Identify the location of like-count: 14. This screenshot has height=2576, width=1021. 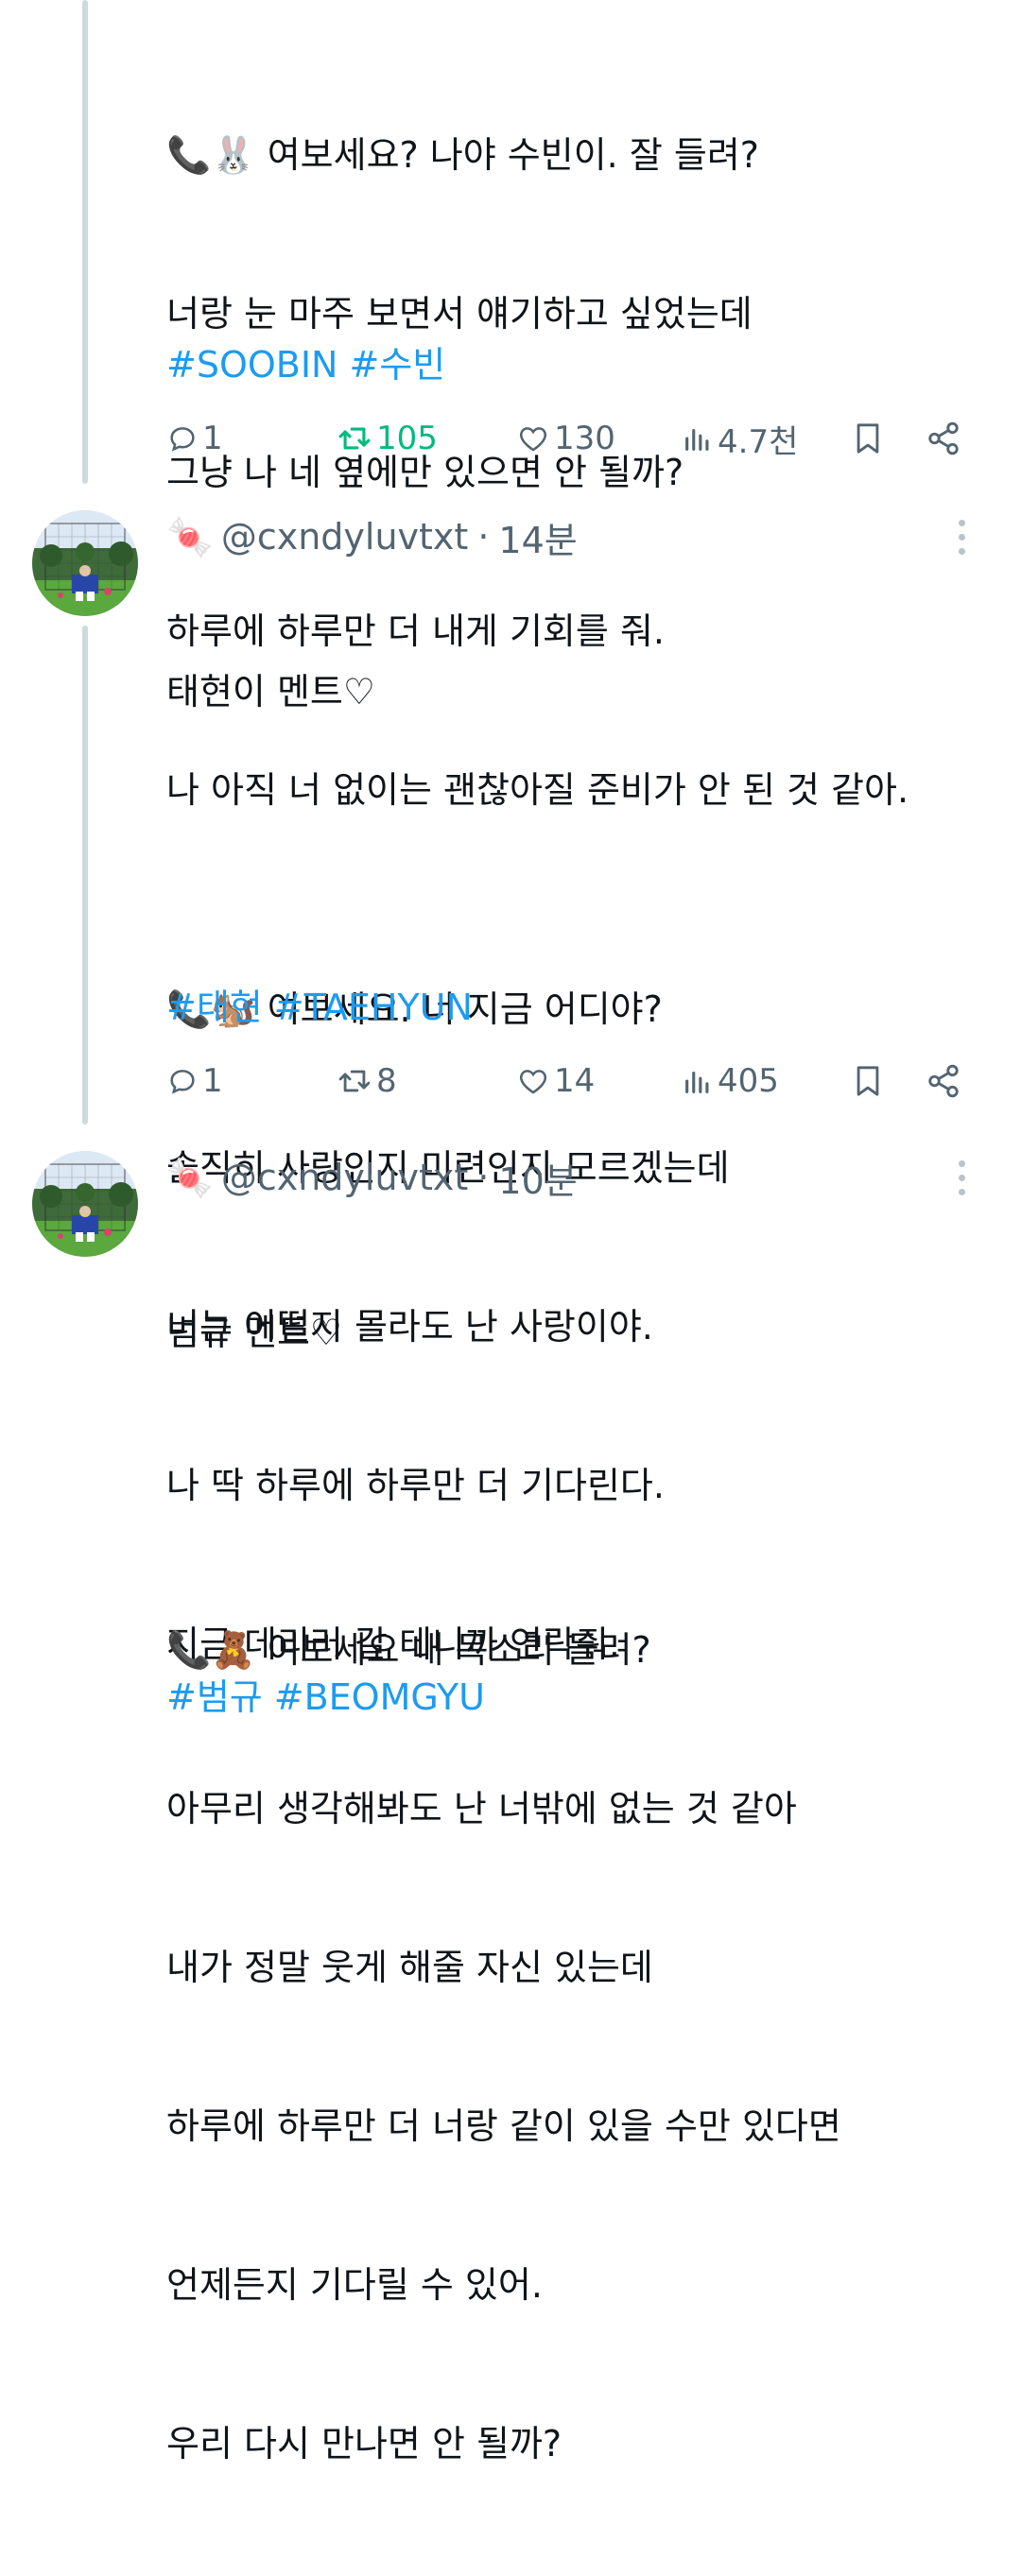
(575, 1081).